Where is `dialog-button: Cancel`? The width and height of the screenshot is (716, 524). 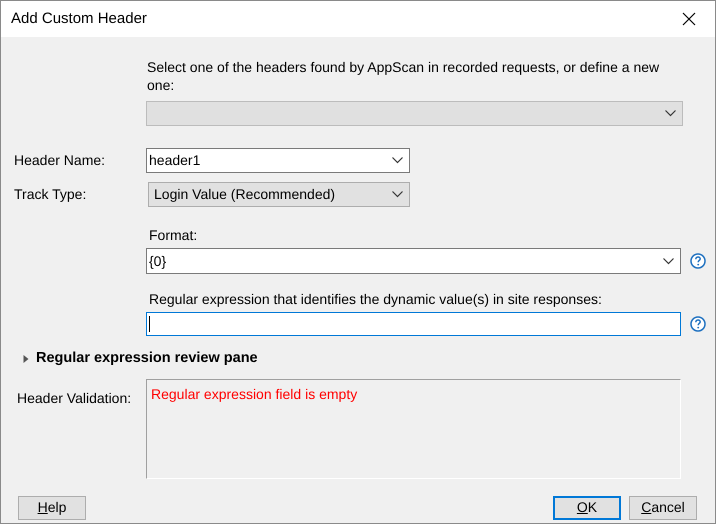
dialog-button: Cancel is located at coordinates (663, 508).